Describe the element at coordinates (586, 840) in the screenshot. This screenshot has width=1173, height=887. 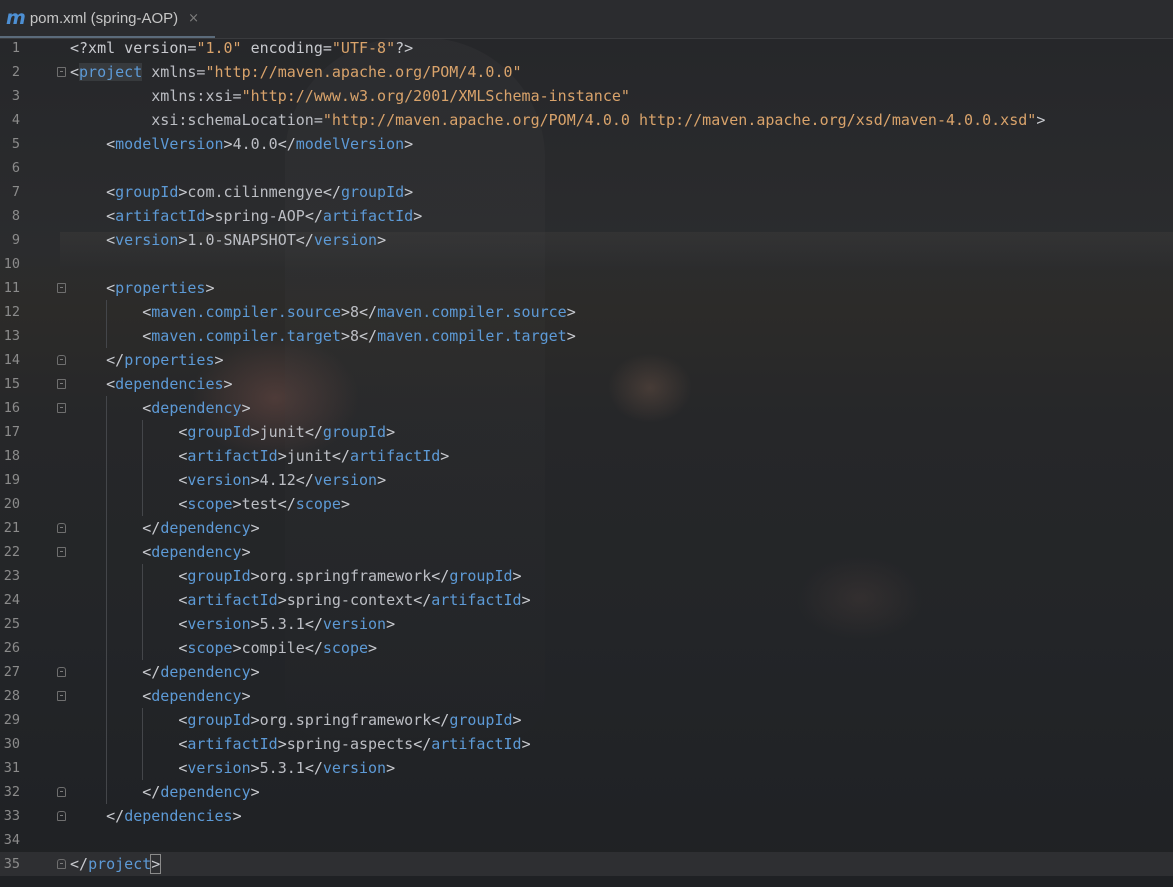
I see `code-line: 34` at that location.